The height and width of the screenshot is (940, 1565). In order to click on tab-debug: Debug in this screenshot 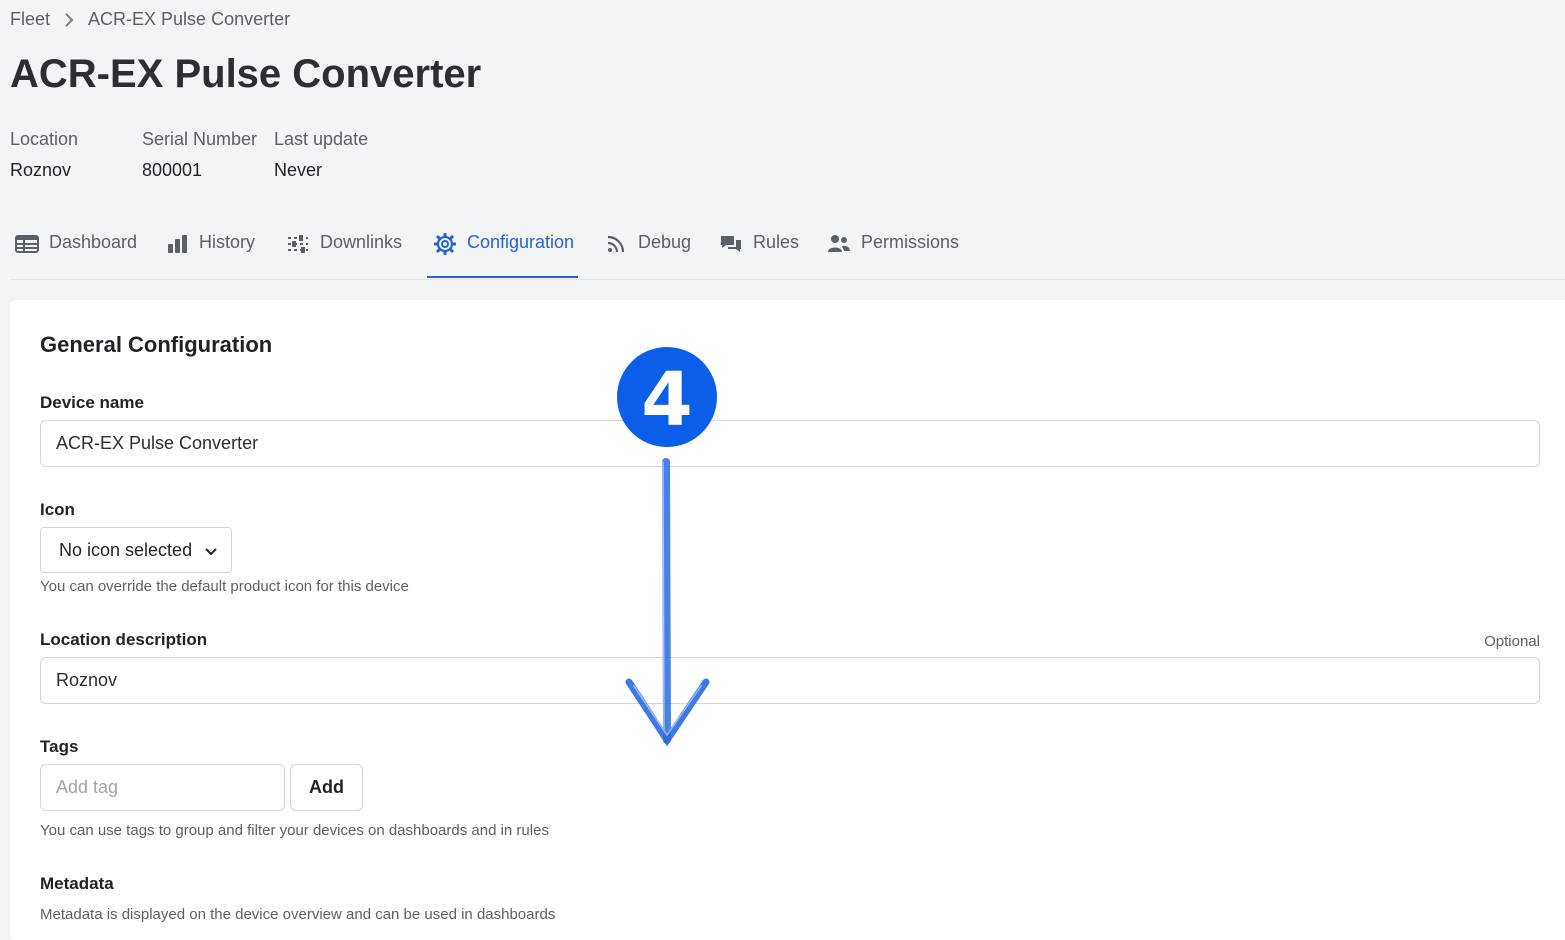, I will do `click(647, 250)`.